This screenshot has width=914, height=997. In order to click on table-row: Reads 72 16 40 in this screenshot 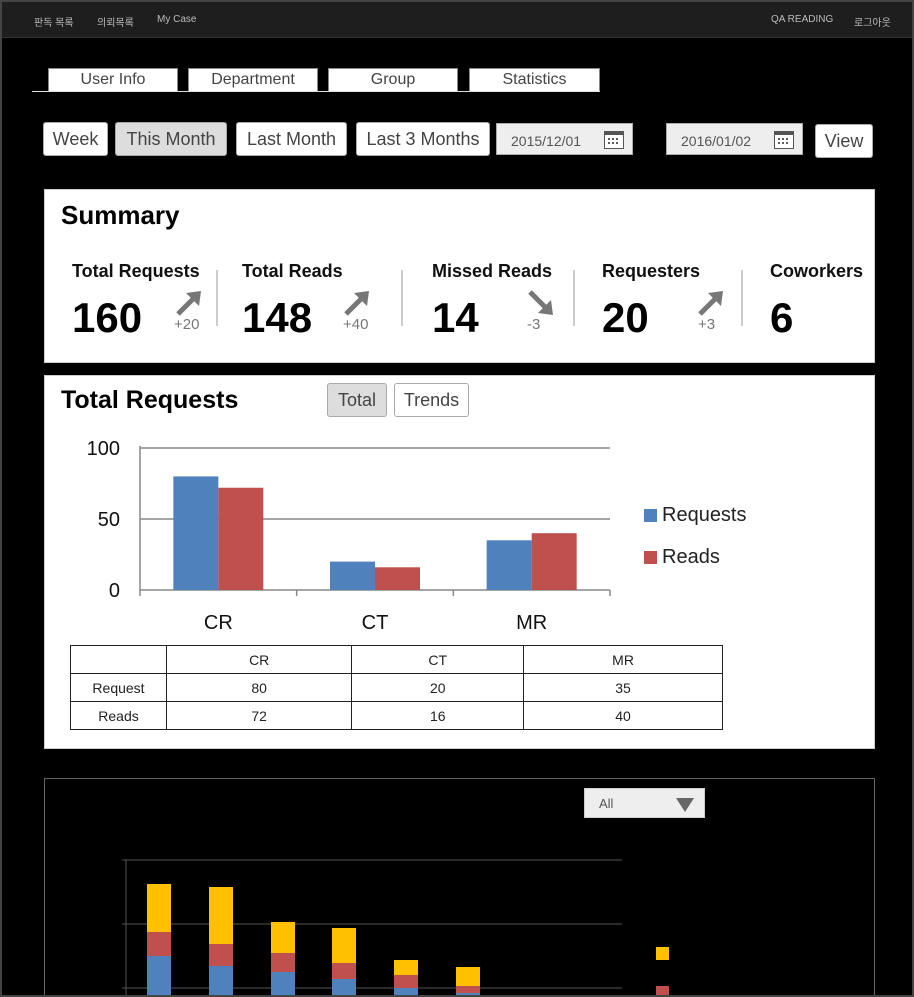, I will do `click(396, 715)`.